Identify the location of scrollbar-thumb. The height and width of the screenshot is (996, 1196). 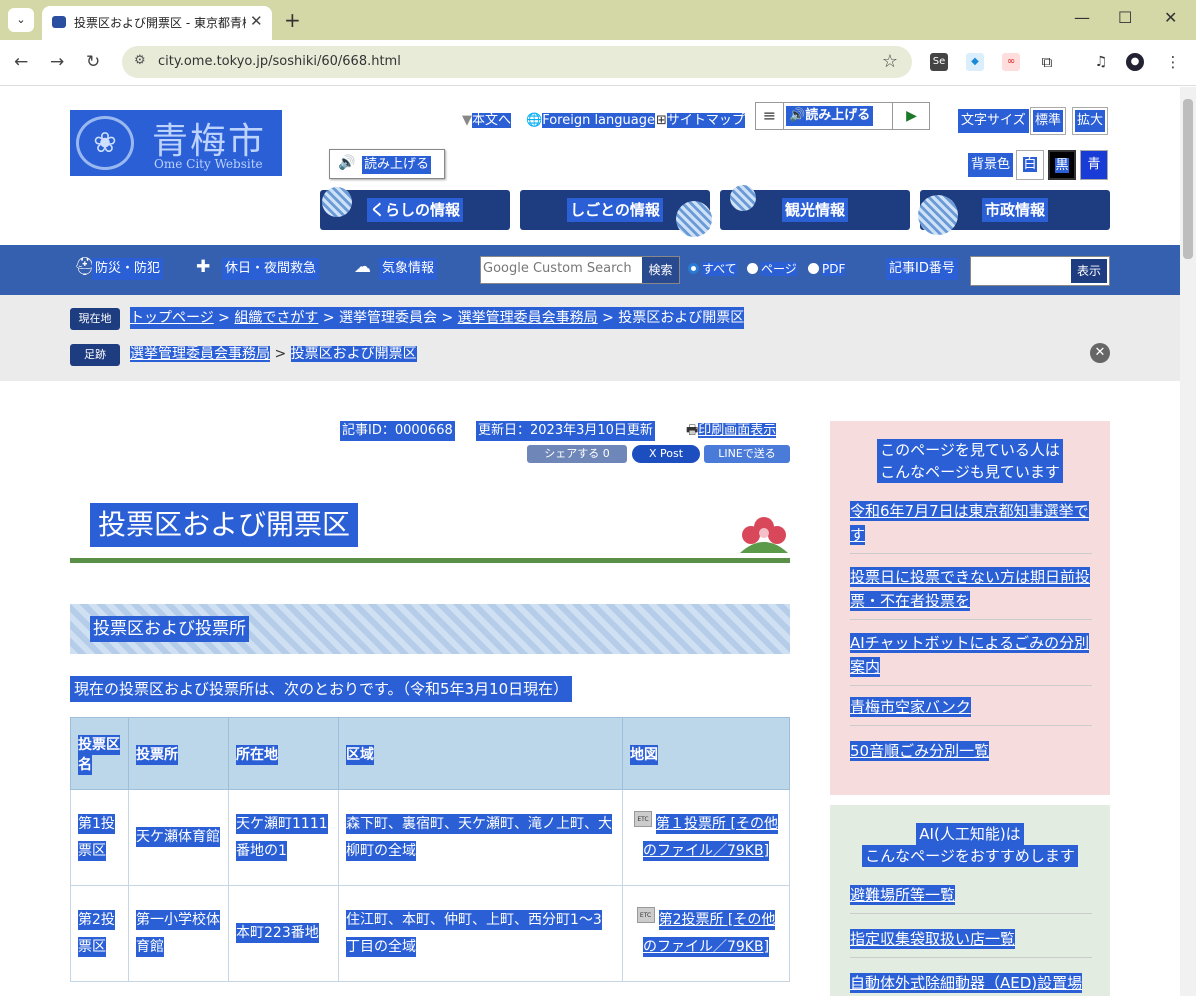
(1188, 179).